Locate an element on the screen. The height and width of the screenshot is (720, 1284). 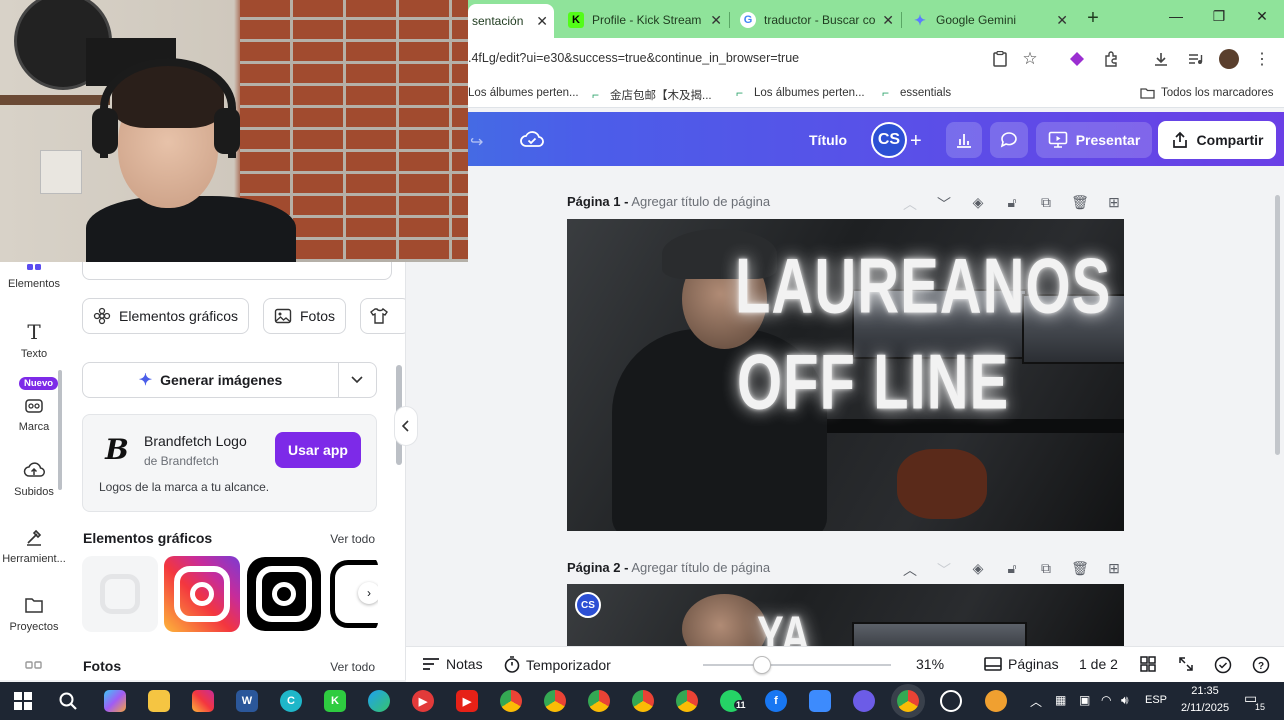
tray-app-icon: ▦ is located at coordinates (1060, 700).